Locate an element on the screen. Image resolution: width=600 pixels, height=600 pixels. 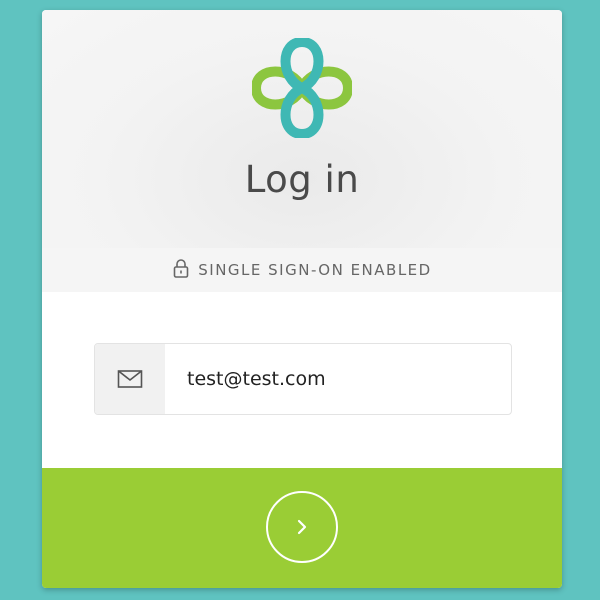
email-addon is located at coordinates (130, 379).